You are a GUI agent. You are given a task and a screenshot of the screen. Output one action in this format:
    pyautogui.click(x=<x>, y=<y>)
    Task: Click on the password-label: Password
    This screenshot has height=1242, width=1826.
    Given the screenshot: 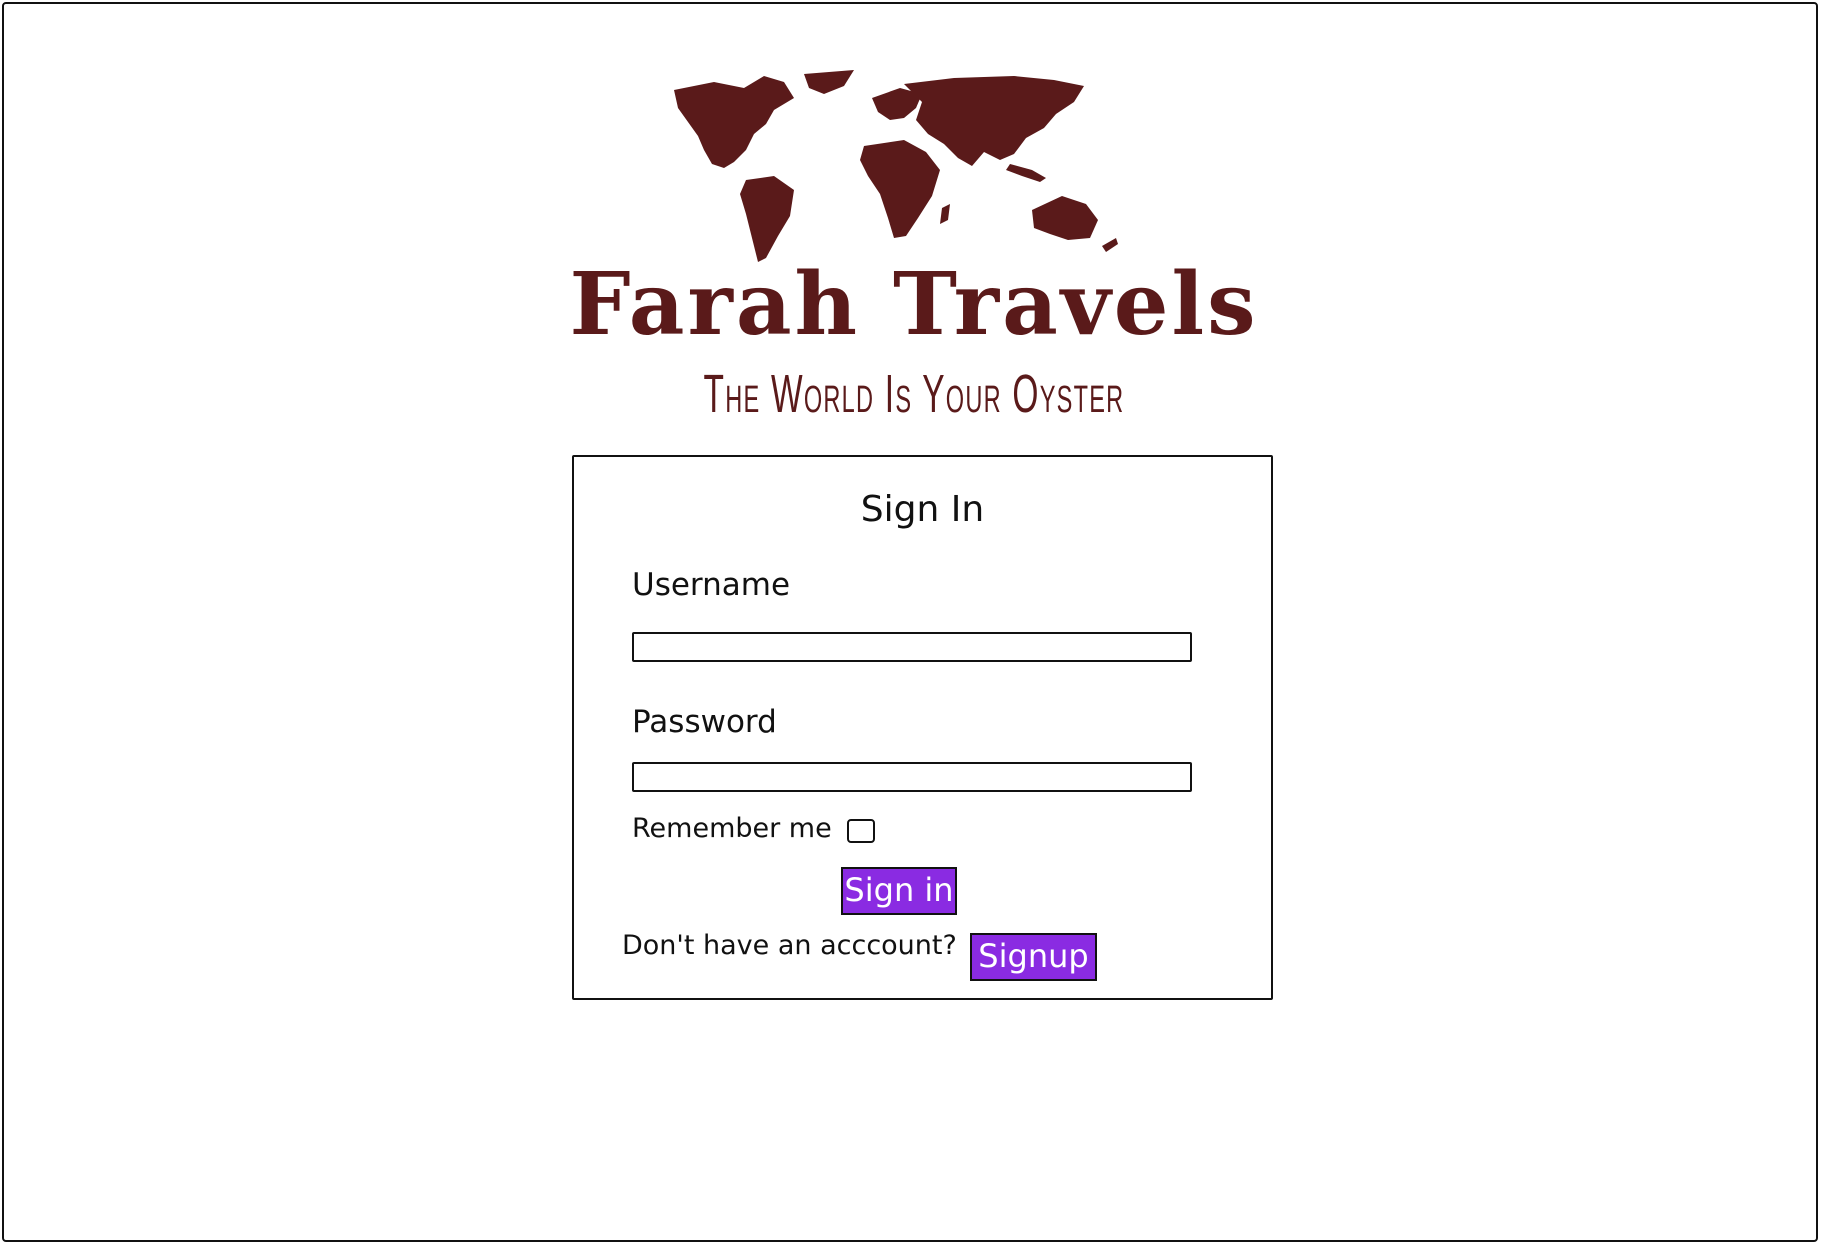 What is the action you would take?
    pyautogui.click(x=704, y=722)
    